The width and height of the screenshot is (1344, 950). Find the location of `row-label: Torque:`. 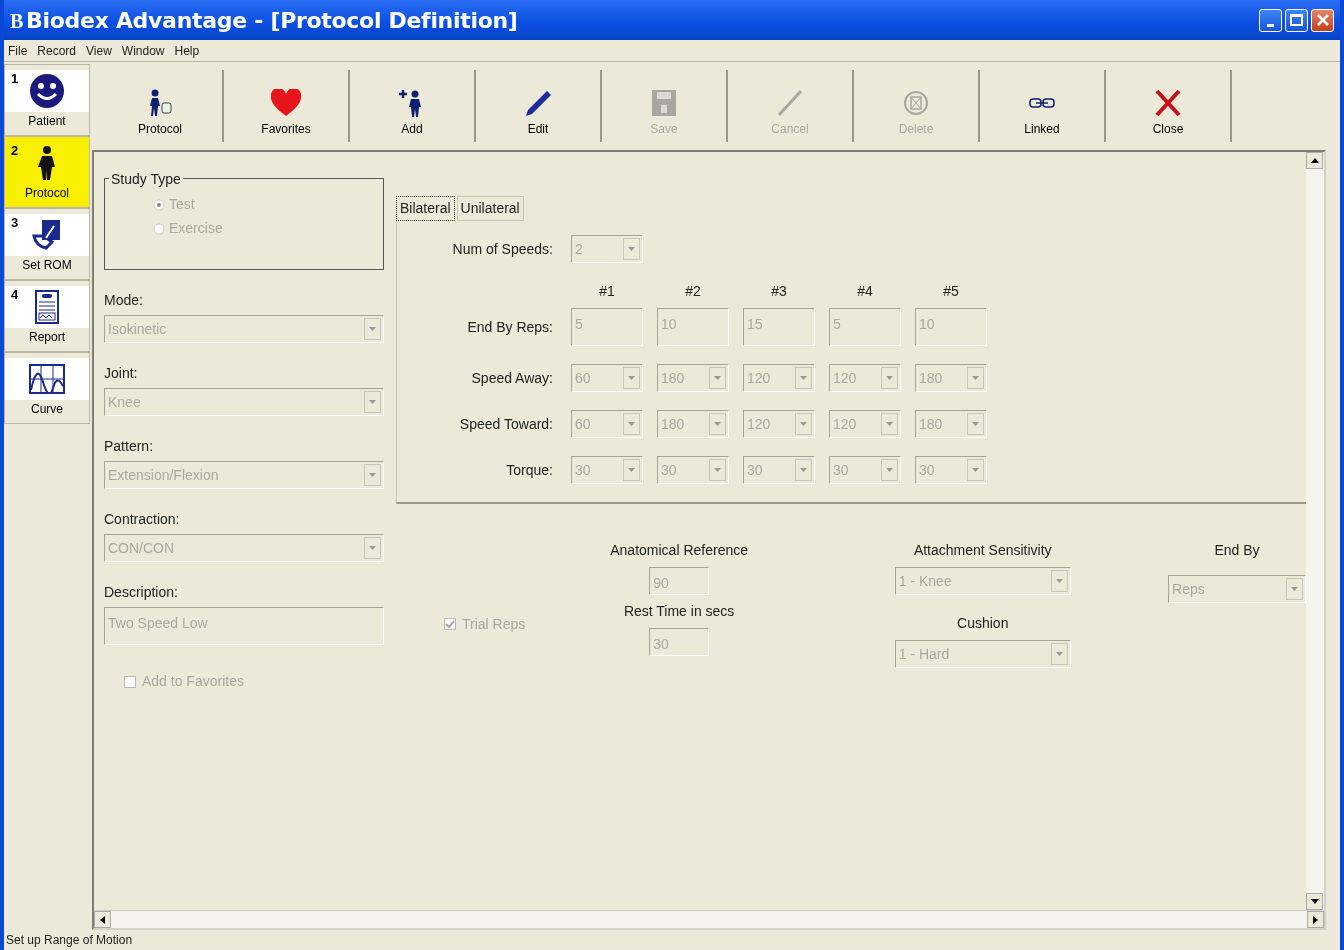

row-label: Torque: is located at coordinates (529, 470).